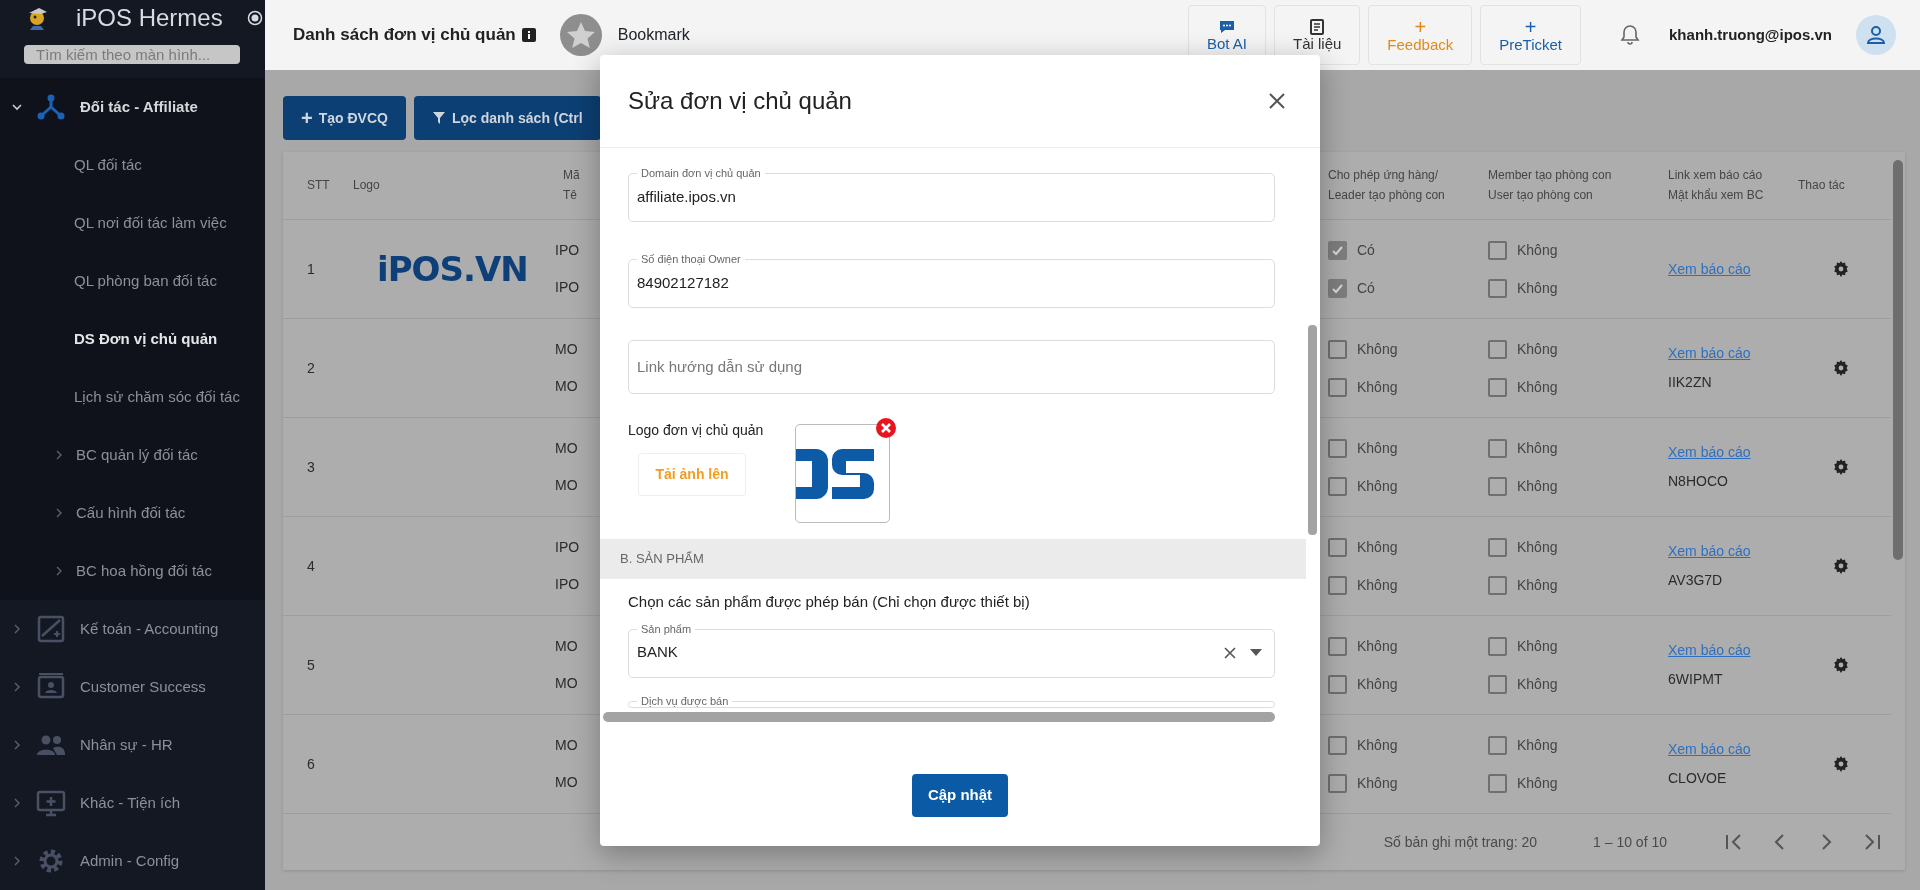 This screenshot has width=1920, height=890. What do you see at coordinates (51, 803) in the screenshot?
I see `monitor-plus-icon` at bounding box center [51, 803].